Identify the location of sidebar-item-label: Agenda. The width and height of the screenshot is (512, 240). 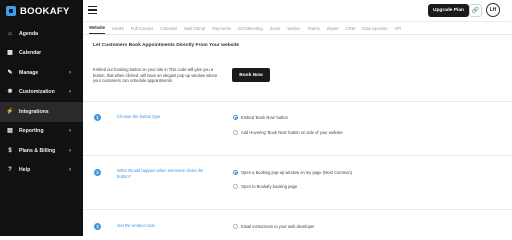
(29, 33).